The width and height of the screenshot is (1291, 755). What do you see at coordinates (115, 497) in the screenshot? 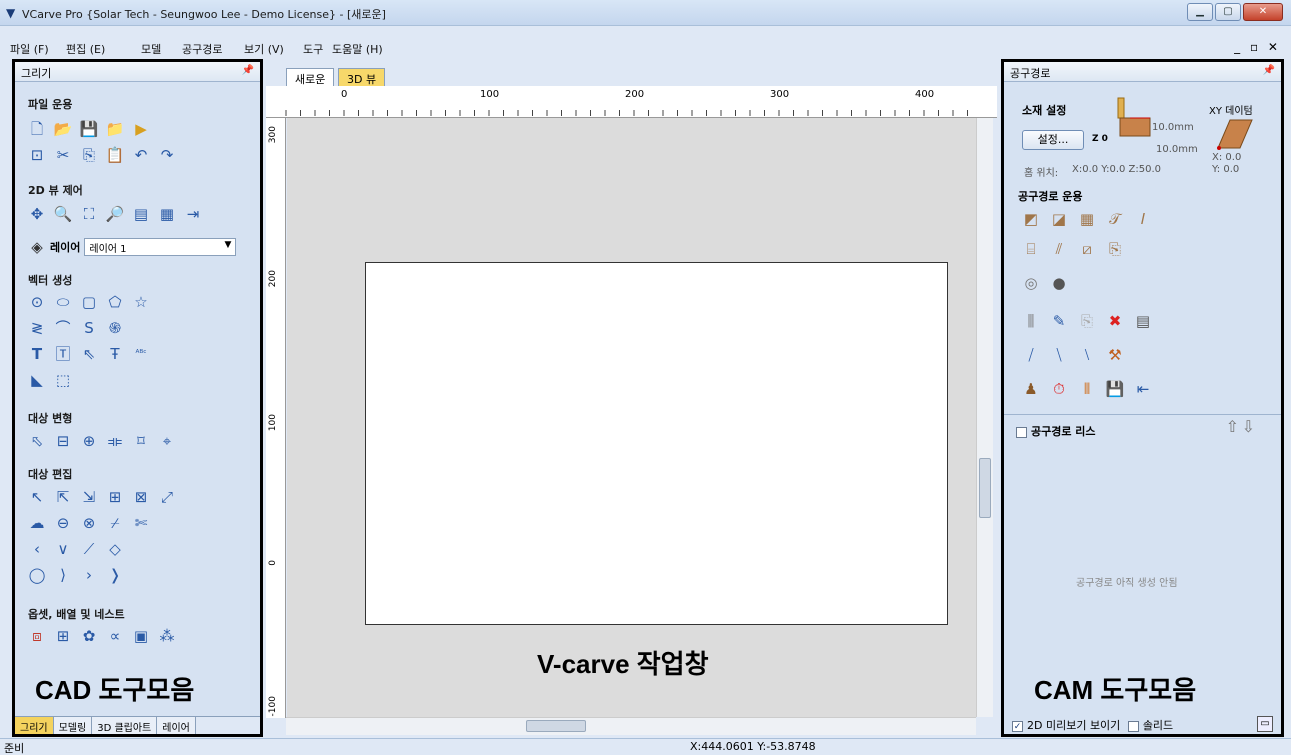
I see `group-icon: ⊞` at bounding box center [115, 497].